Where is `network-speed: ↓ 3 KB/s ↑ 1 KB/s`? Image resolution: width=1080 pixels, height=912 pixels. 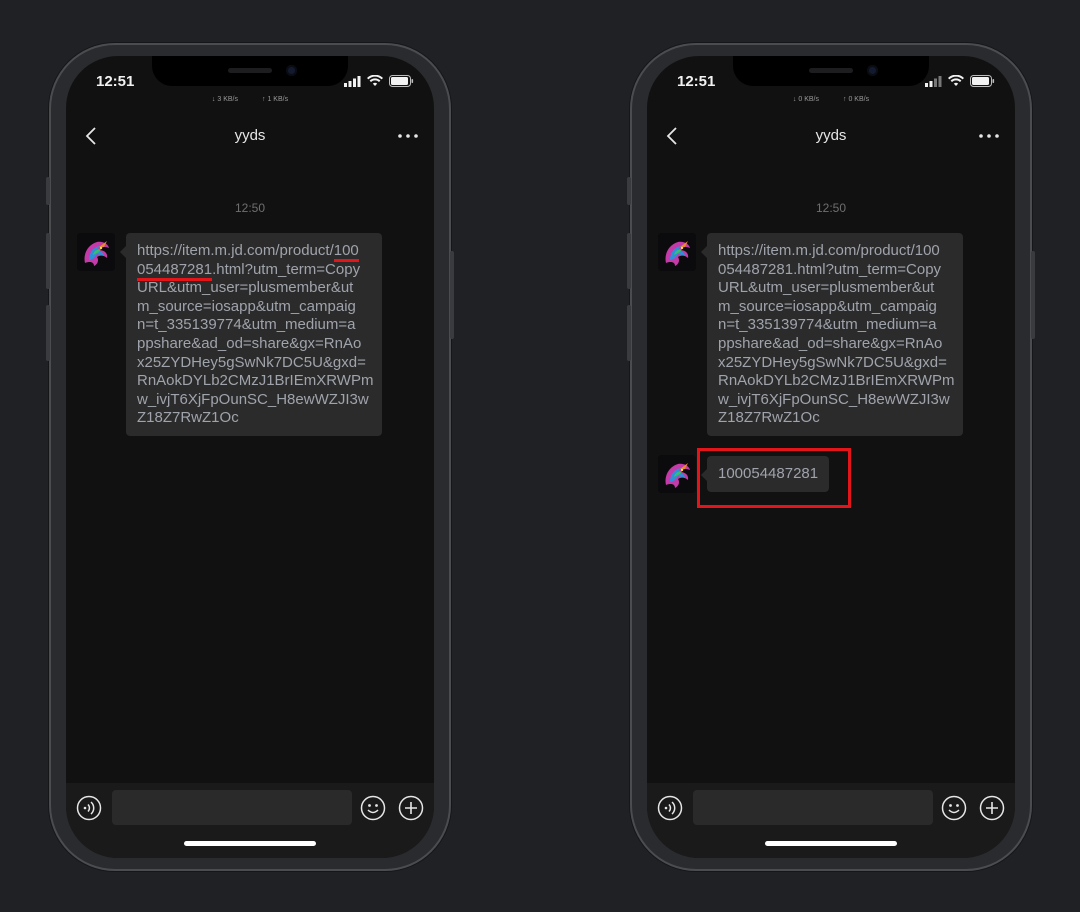
network-speed: ↓ 3 KB/s ↑ 1 KB/s is located at coordinates (250, 99).